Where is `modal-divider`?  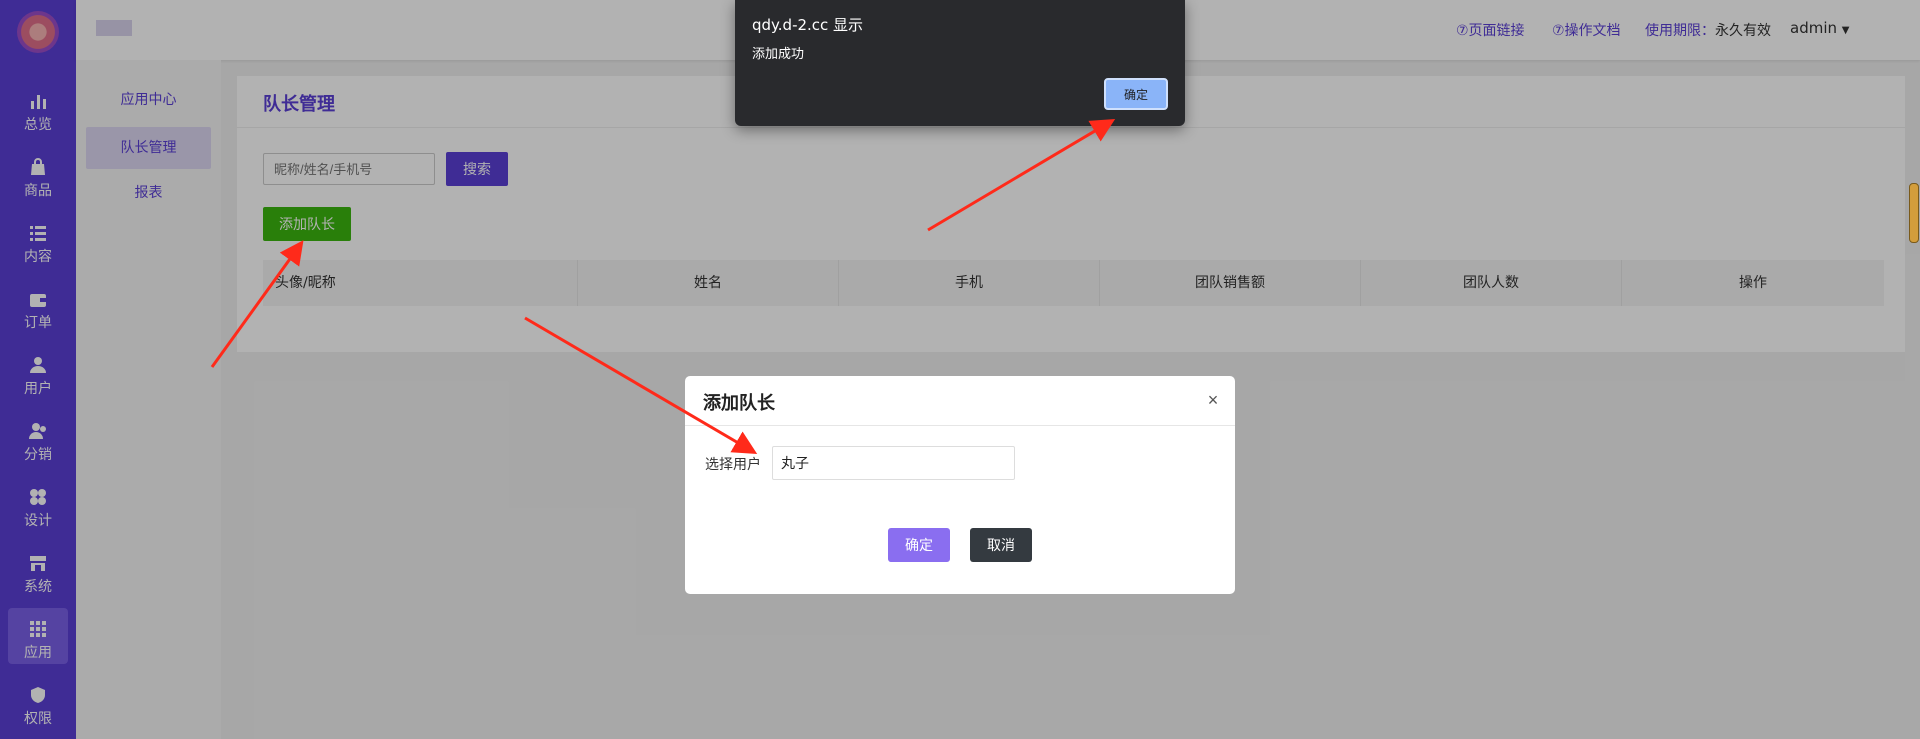
modal-divider is located at coordinates (960, 425).